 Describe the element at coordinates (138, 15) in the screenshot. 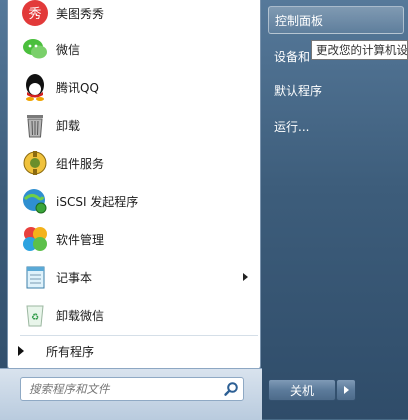

I see `program-meitu: 秀 美图秀秀` at that location.